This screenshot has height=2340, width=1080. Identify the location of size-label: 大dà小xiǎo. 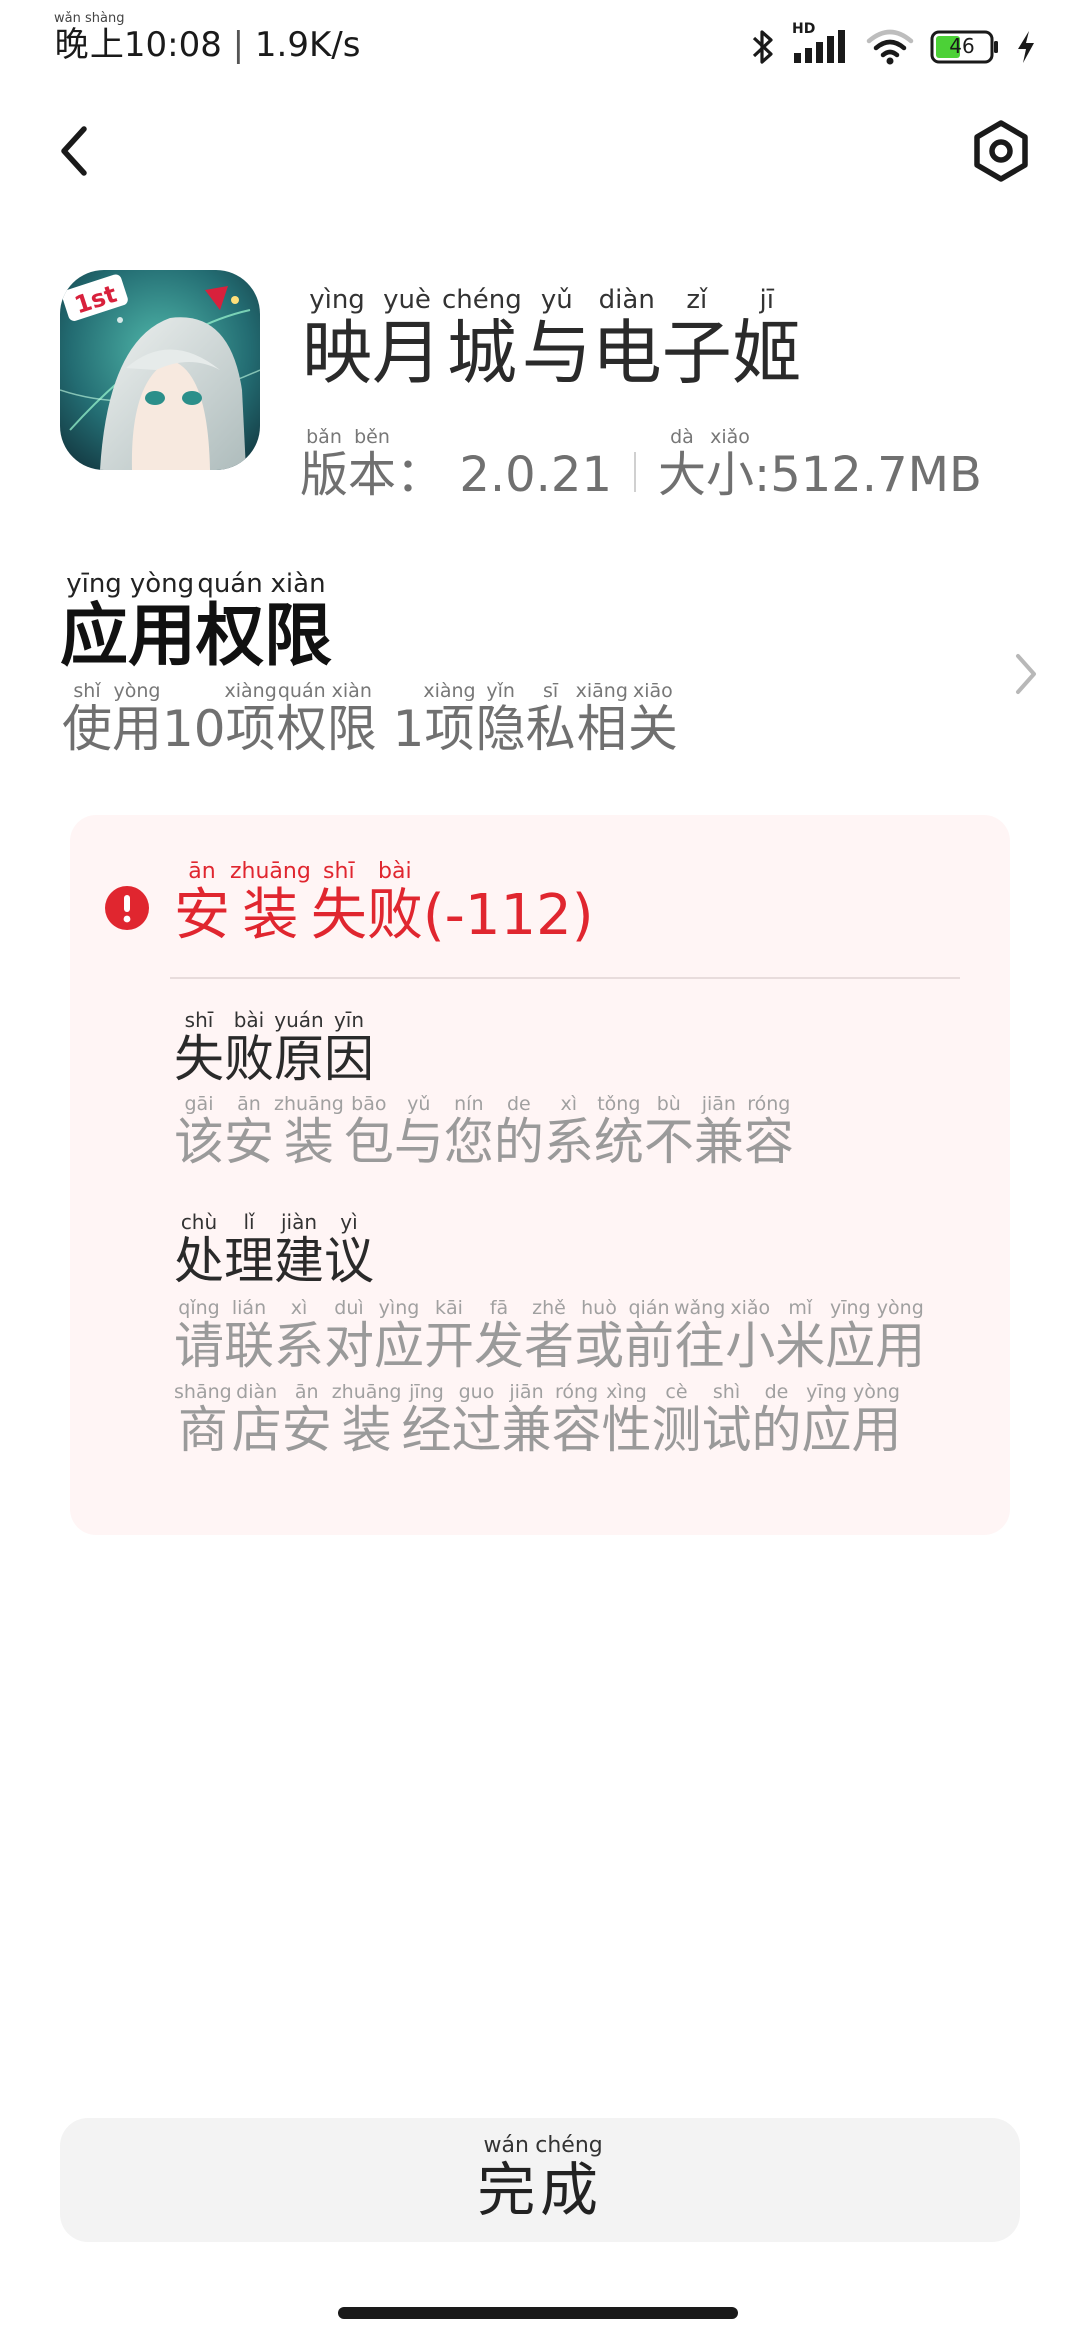
(706, 464).